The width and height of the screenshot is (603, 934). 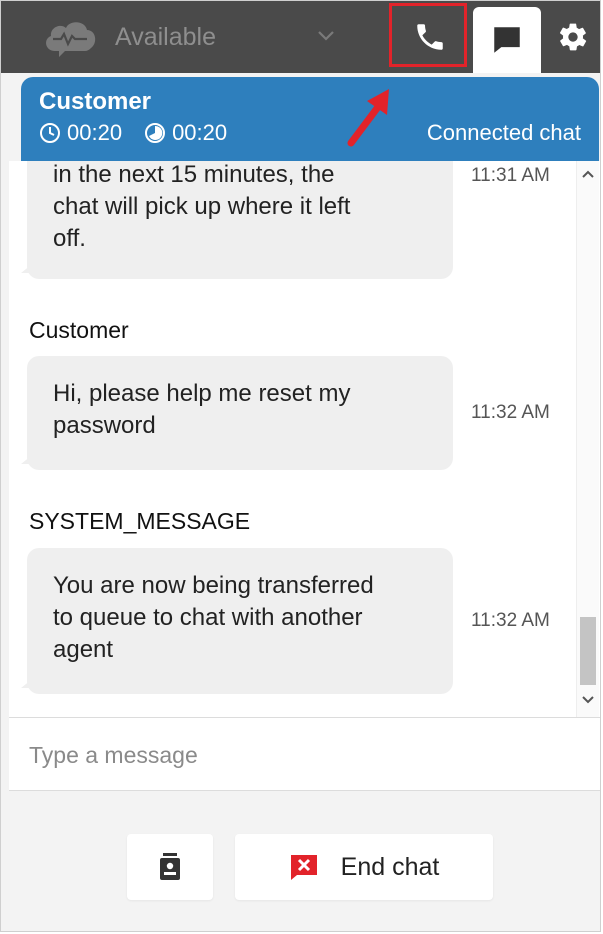 I want to click on scrollbar-thumb, so click(x=588, y=651).